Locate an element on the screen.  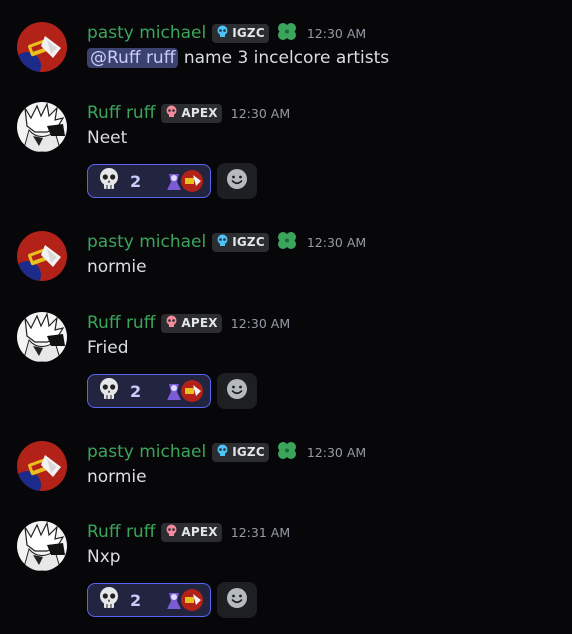
timestamp: 12:31 AM is located at coordinates (260, 532).